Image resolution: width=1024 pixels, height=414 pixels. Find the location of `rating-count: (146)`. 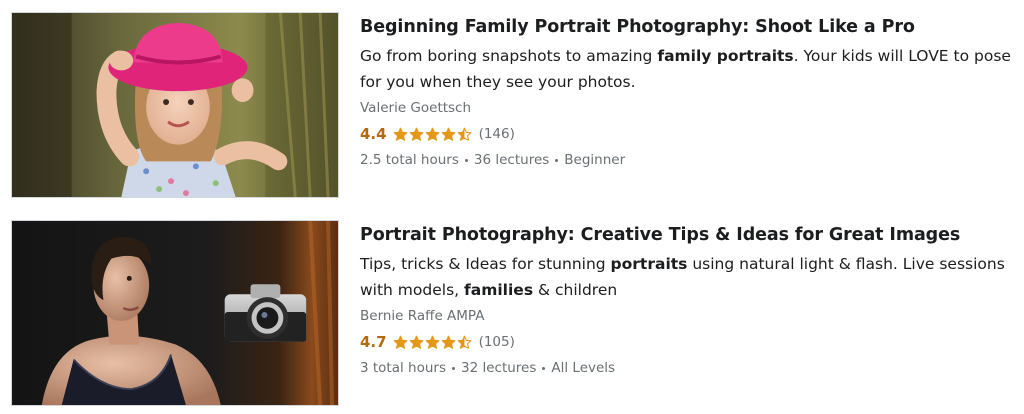

rating-count: (146) is located at coordinates (496, 134).